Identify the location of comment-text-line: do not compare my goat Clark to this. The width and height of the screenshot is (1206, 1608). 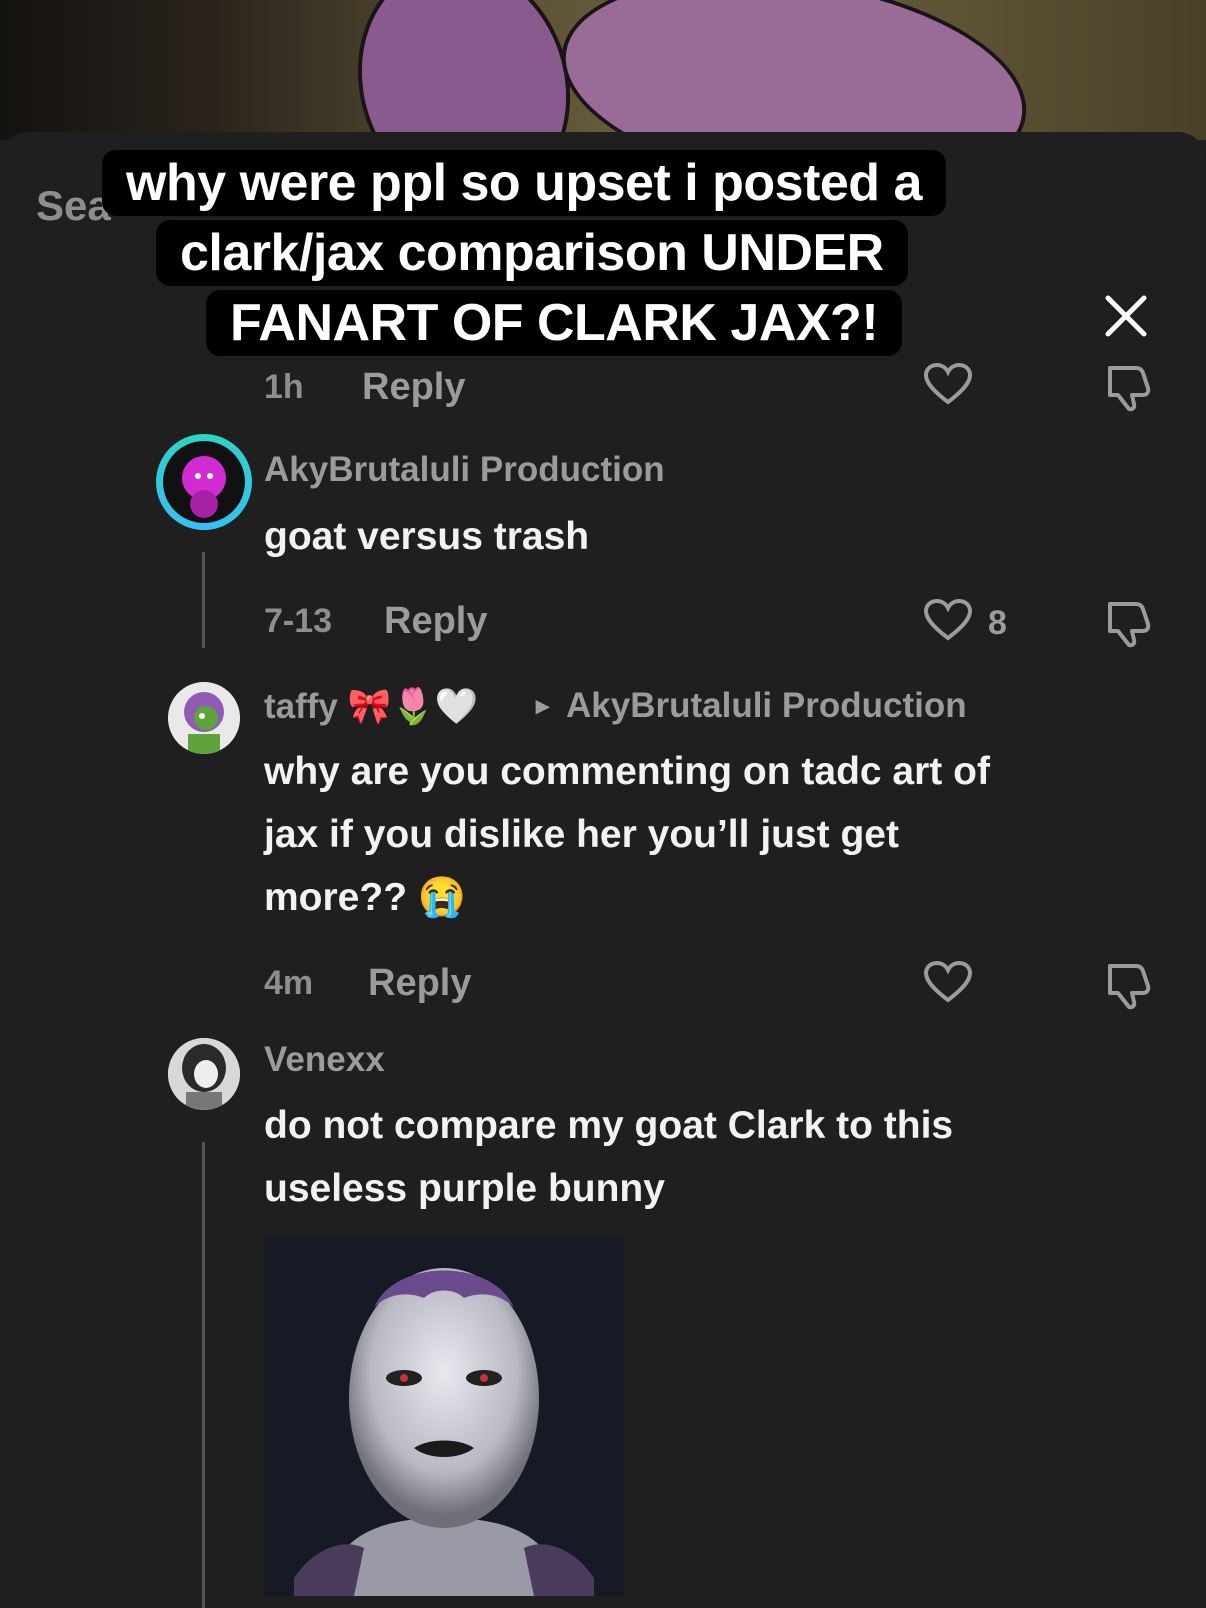
(609, 1125).